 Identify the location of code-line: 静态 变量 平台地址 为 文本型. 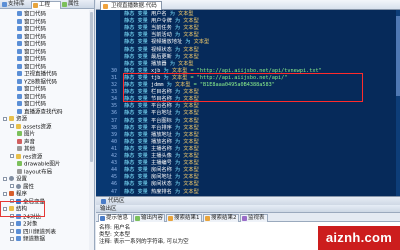
(161, 113).